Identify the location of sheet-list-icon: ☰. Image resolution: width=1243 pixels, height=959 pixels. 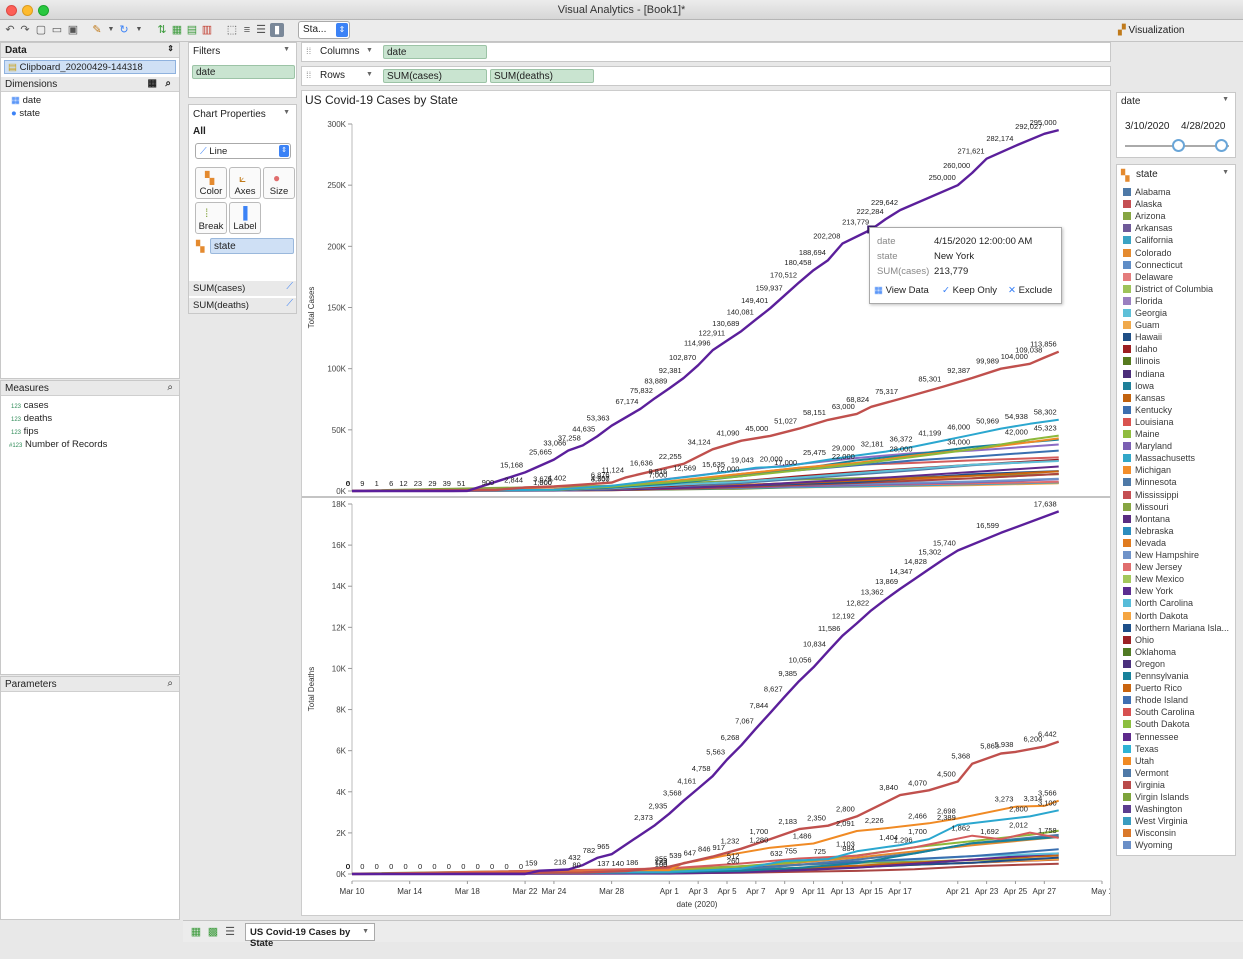
(230, 932).